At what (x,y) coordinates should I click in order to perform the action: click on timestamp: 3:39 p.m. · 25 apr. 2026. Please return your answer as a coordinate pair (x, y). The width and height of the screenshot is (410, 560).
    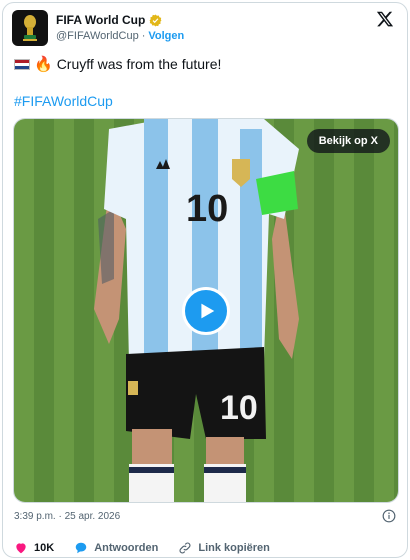
    Looking at the image, I should click on (67, 516).